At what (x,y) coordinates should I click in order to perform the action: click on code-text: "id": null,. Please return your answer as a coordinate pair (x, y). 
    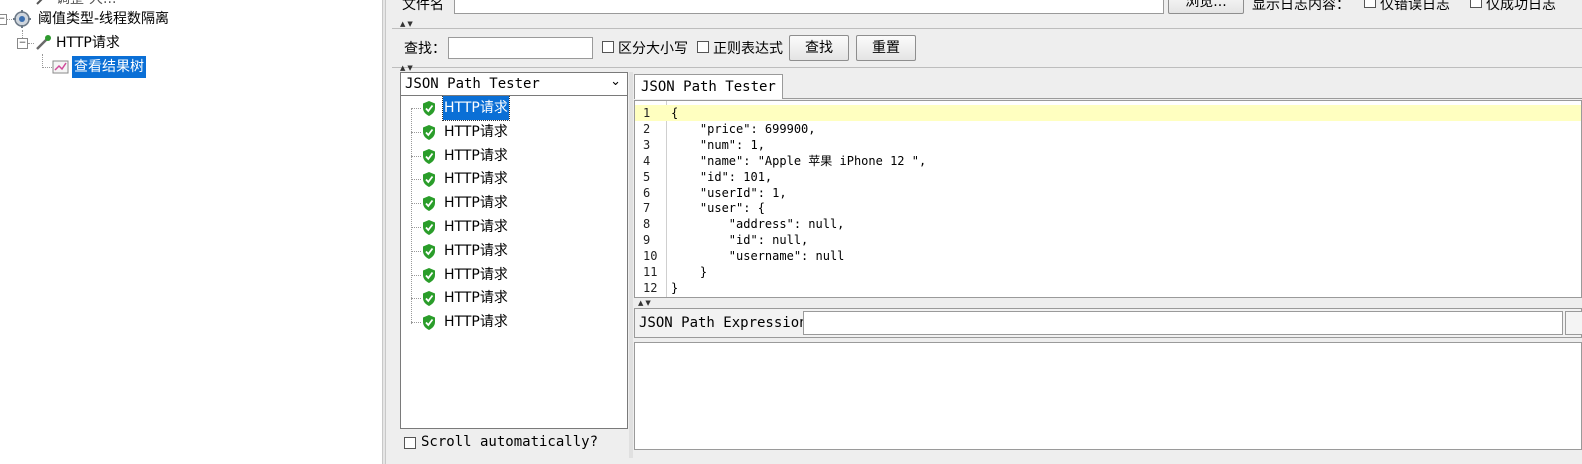
    Looking at the image, I should click on (740, 240).